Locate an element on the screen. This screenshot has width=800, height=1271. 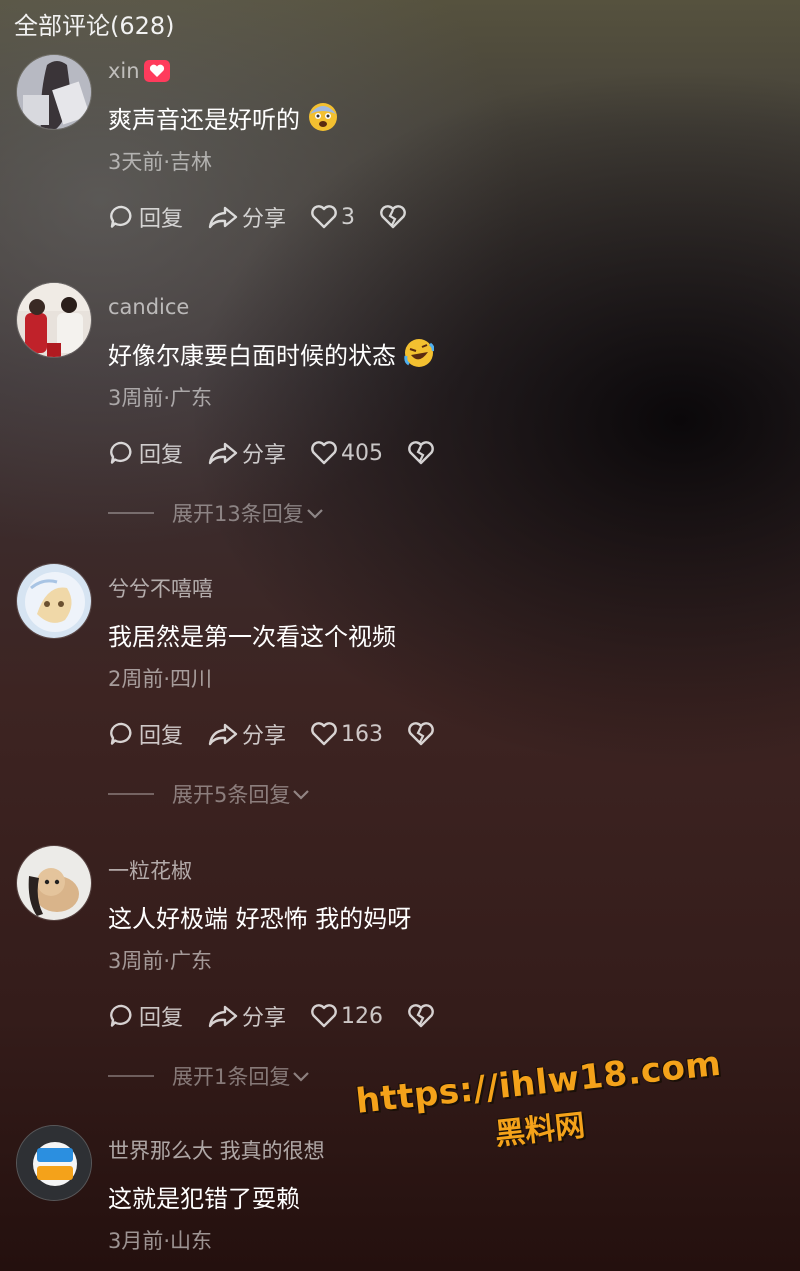
like-count: 405 is located at coordinates (362, 453).